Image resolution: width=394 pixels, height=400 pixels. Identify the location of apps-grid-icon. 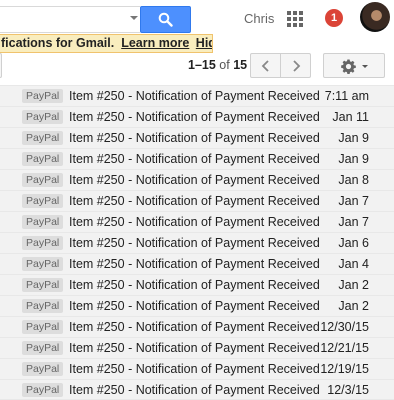
(295, 19).